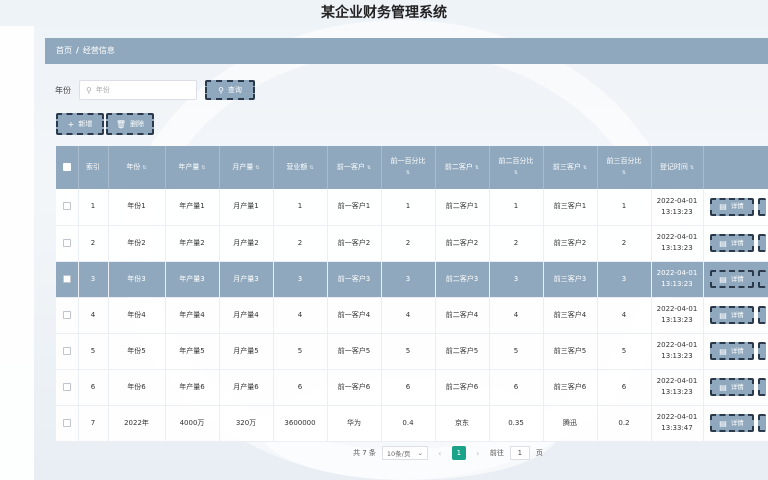 The width and height of the screenshot is (768, 480). I want to click on header-annual-output: 年产量 ⇅, so click(192, 167).